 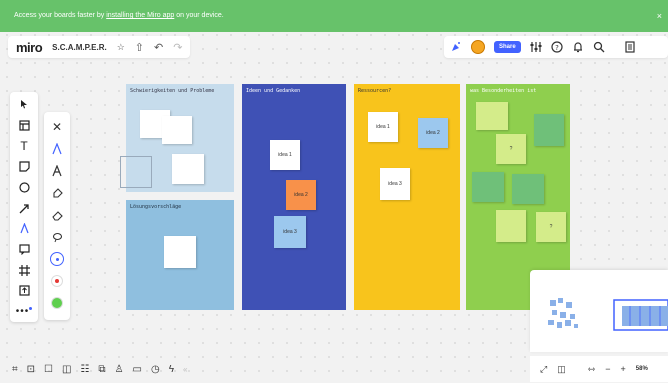 What do you see at coordinates (642, 369) in the screenshot?
I see `zoom-level: 58%` at bounding box center [642, 369].